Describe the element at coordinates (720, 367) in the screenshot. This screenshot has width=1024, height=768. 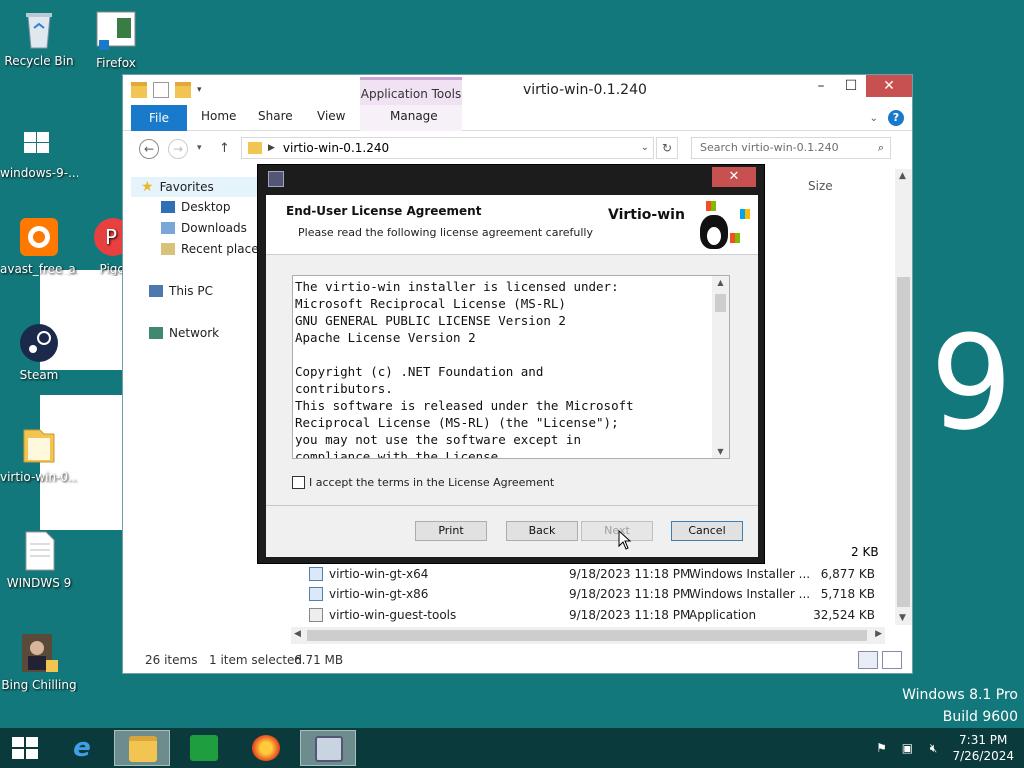
I see `license-scrollbar: ▲ ▼` at that location.